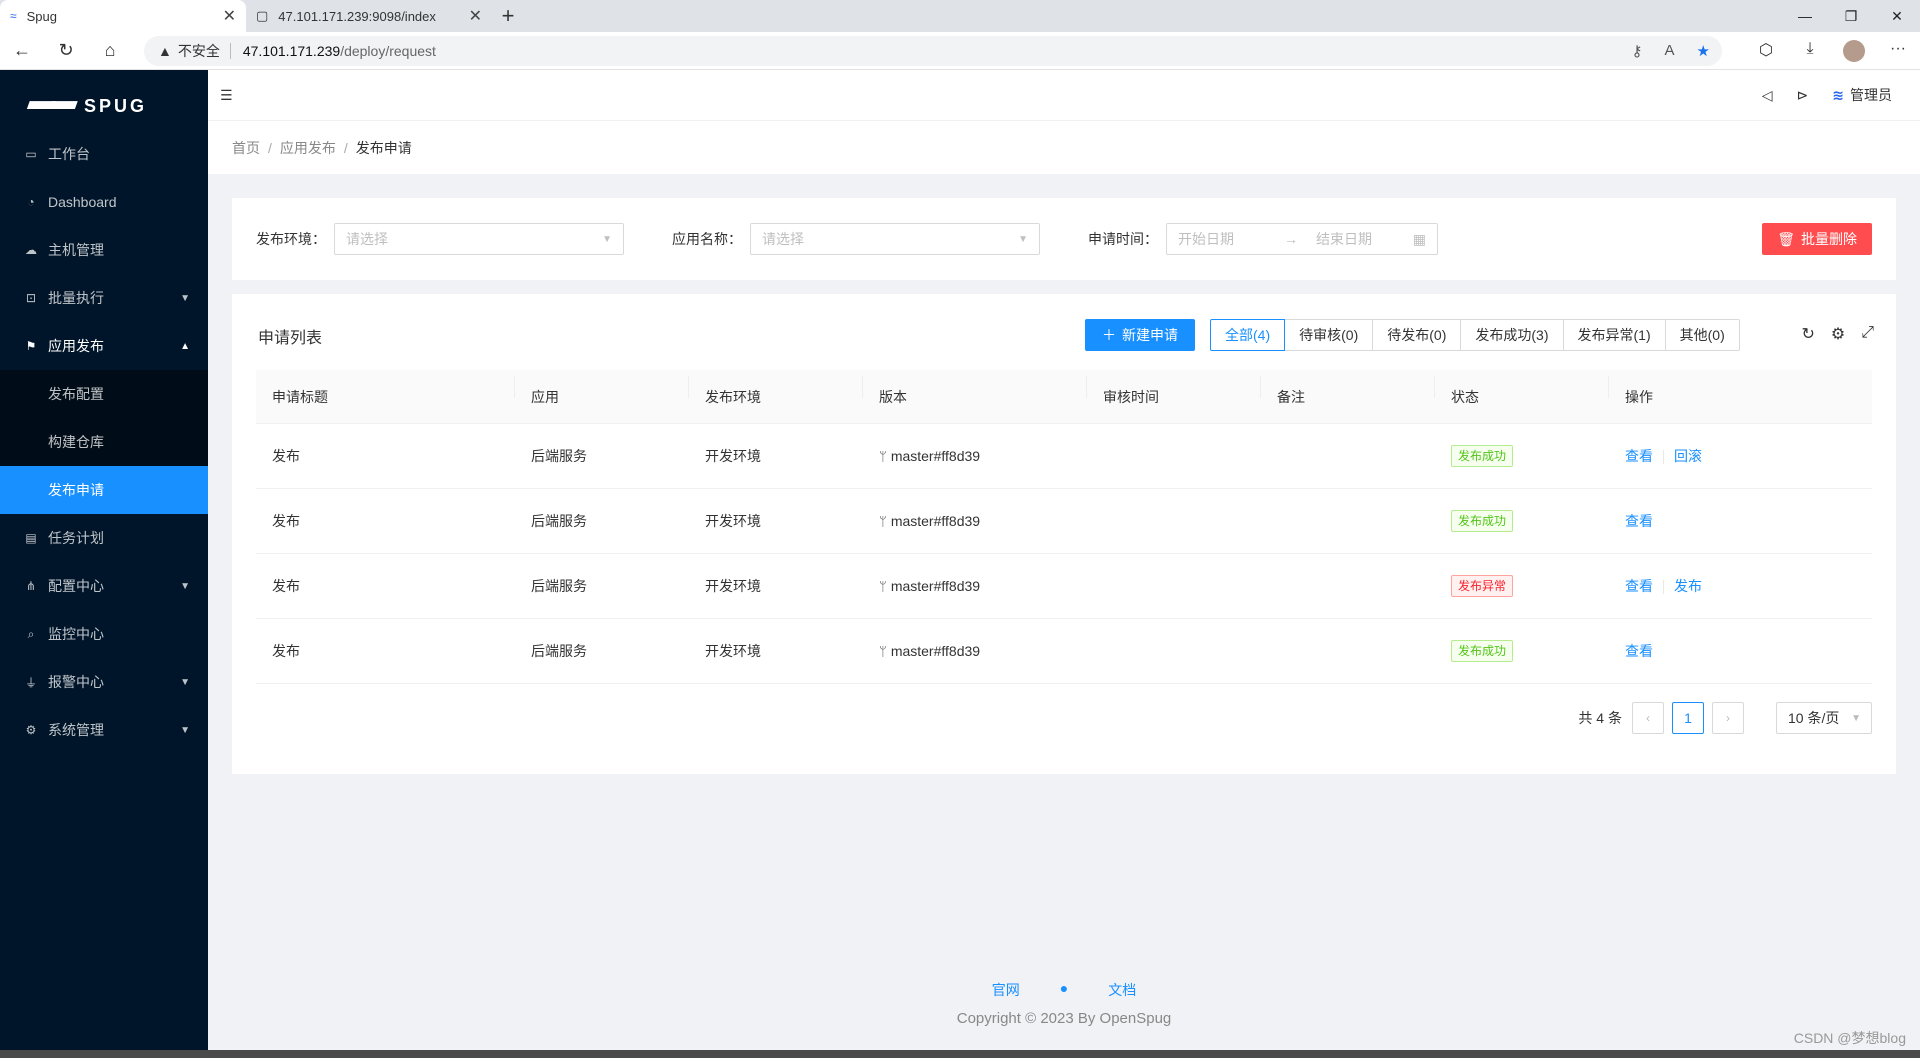 This screenshot has height=1058, width=1920. I want to click on page-number: 1, so click(1688, 718).